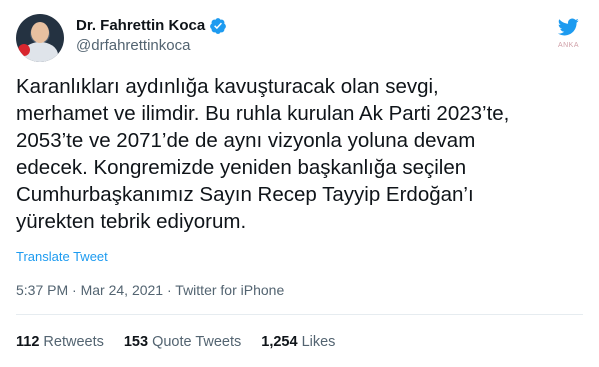 The height and width of the screenshot is (367, 599). What do you see at coordinates (279, 342) in the screenshot?
I see `likes-count: 1,254` at bounding box center [279, 342].